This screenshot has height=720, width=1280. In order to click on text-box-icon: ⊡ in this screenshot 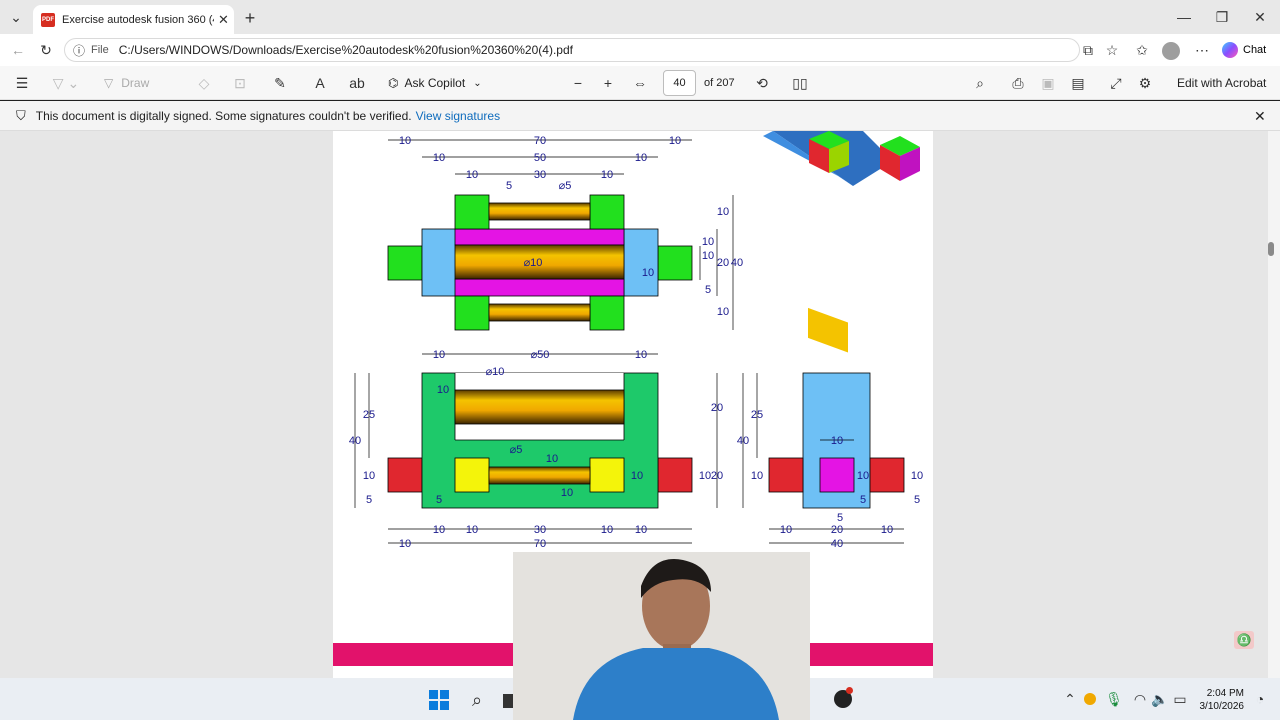, I will do `click(240, 83)`.